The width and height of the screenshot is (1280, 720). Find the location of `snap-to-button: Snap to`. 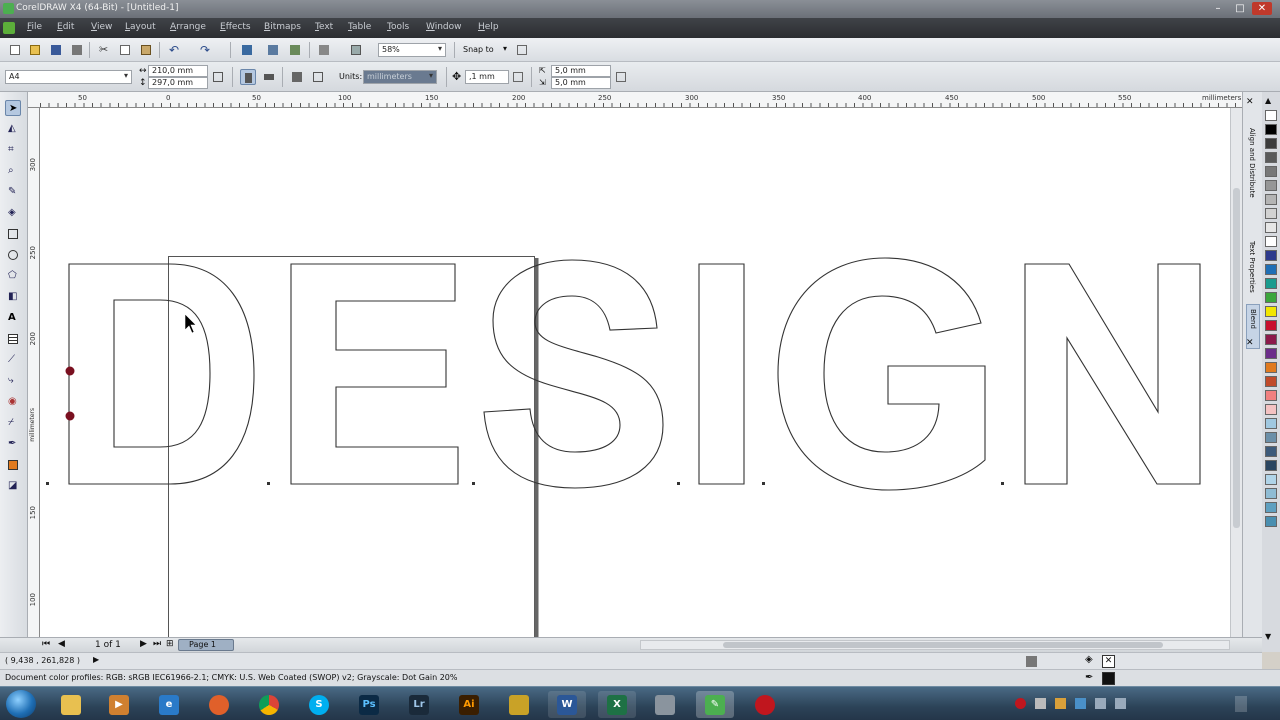

snap-to-button: Snap to is located at coordinates (478, 49).